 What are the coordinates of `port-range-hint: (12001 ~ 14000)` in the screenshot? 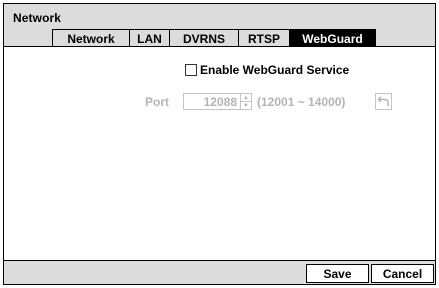 It's located at (301, 102).